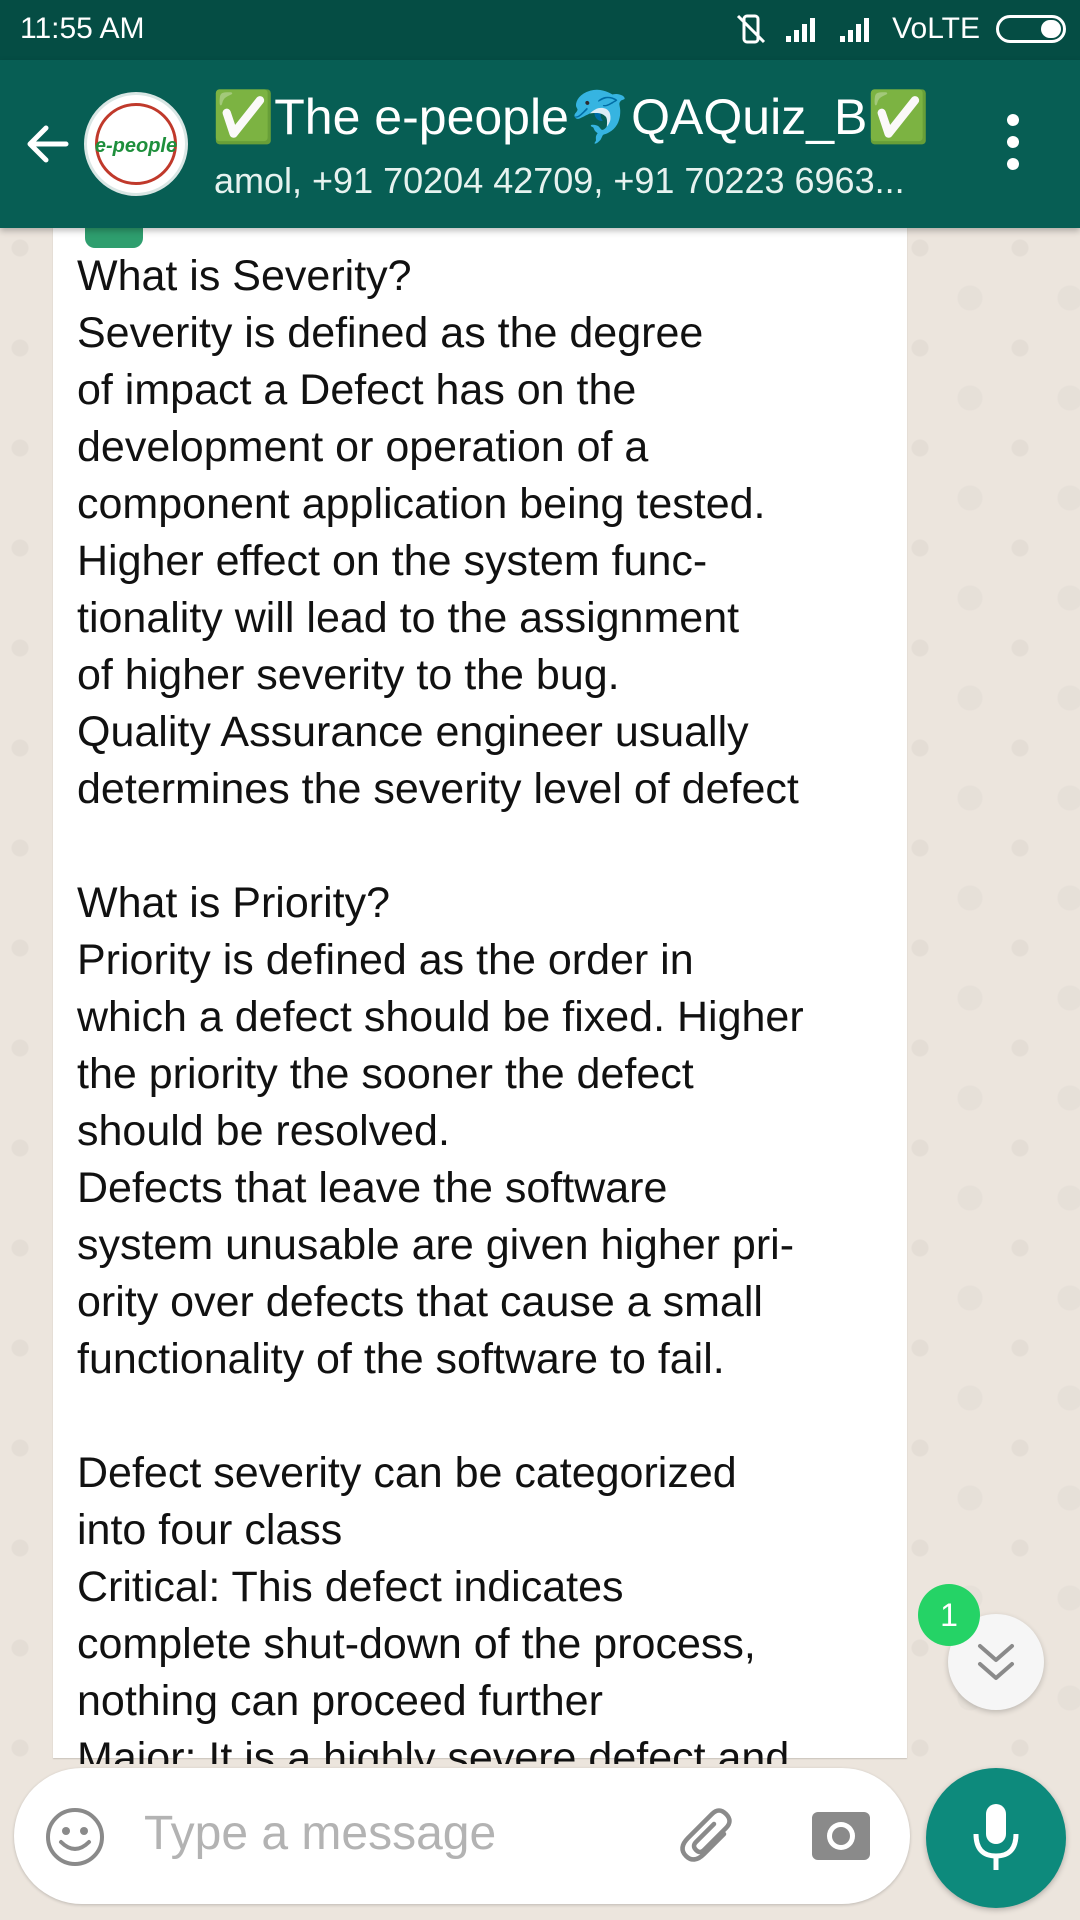  Describe the element at coordinates (436, 1245) in the screenshot. I see `message-line: system unusable are given higher pri-` at that location.